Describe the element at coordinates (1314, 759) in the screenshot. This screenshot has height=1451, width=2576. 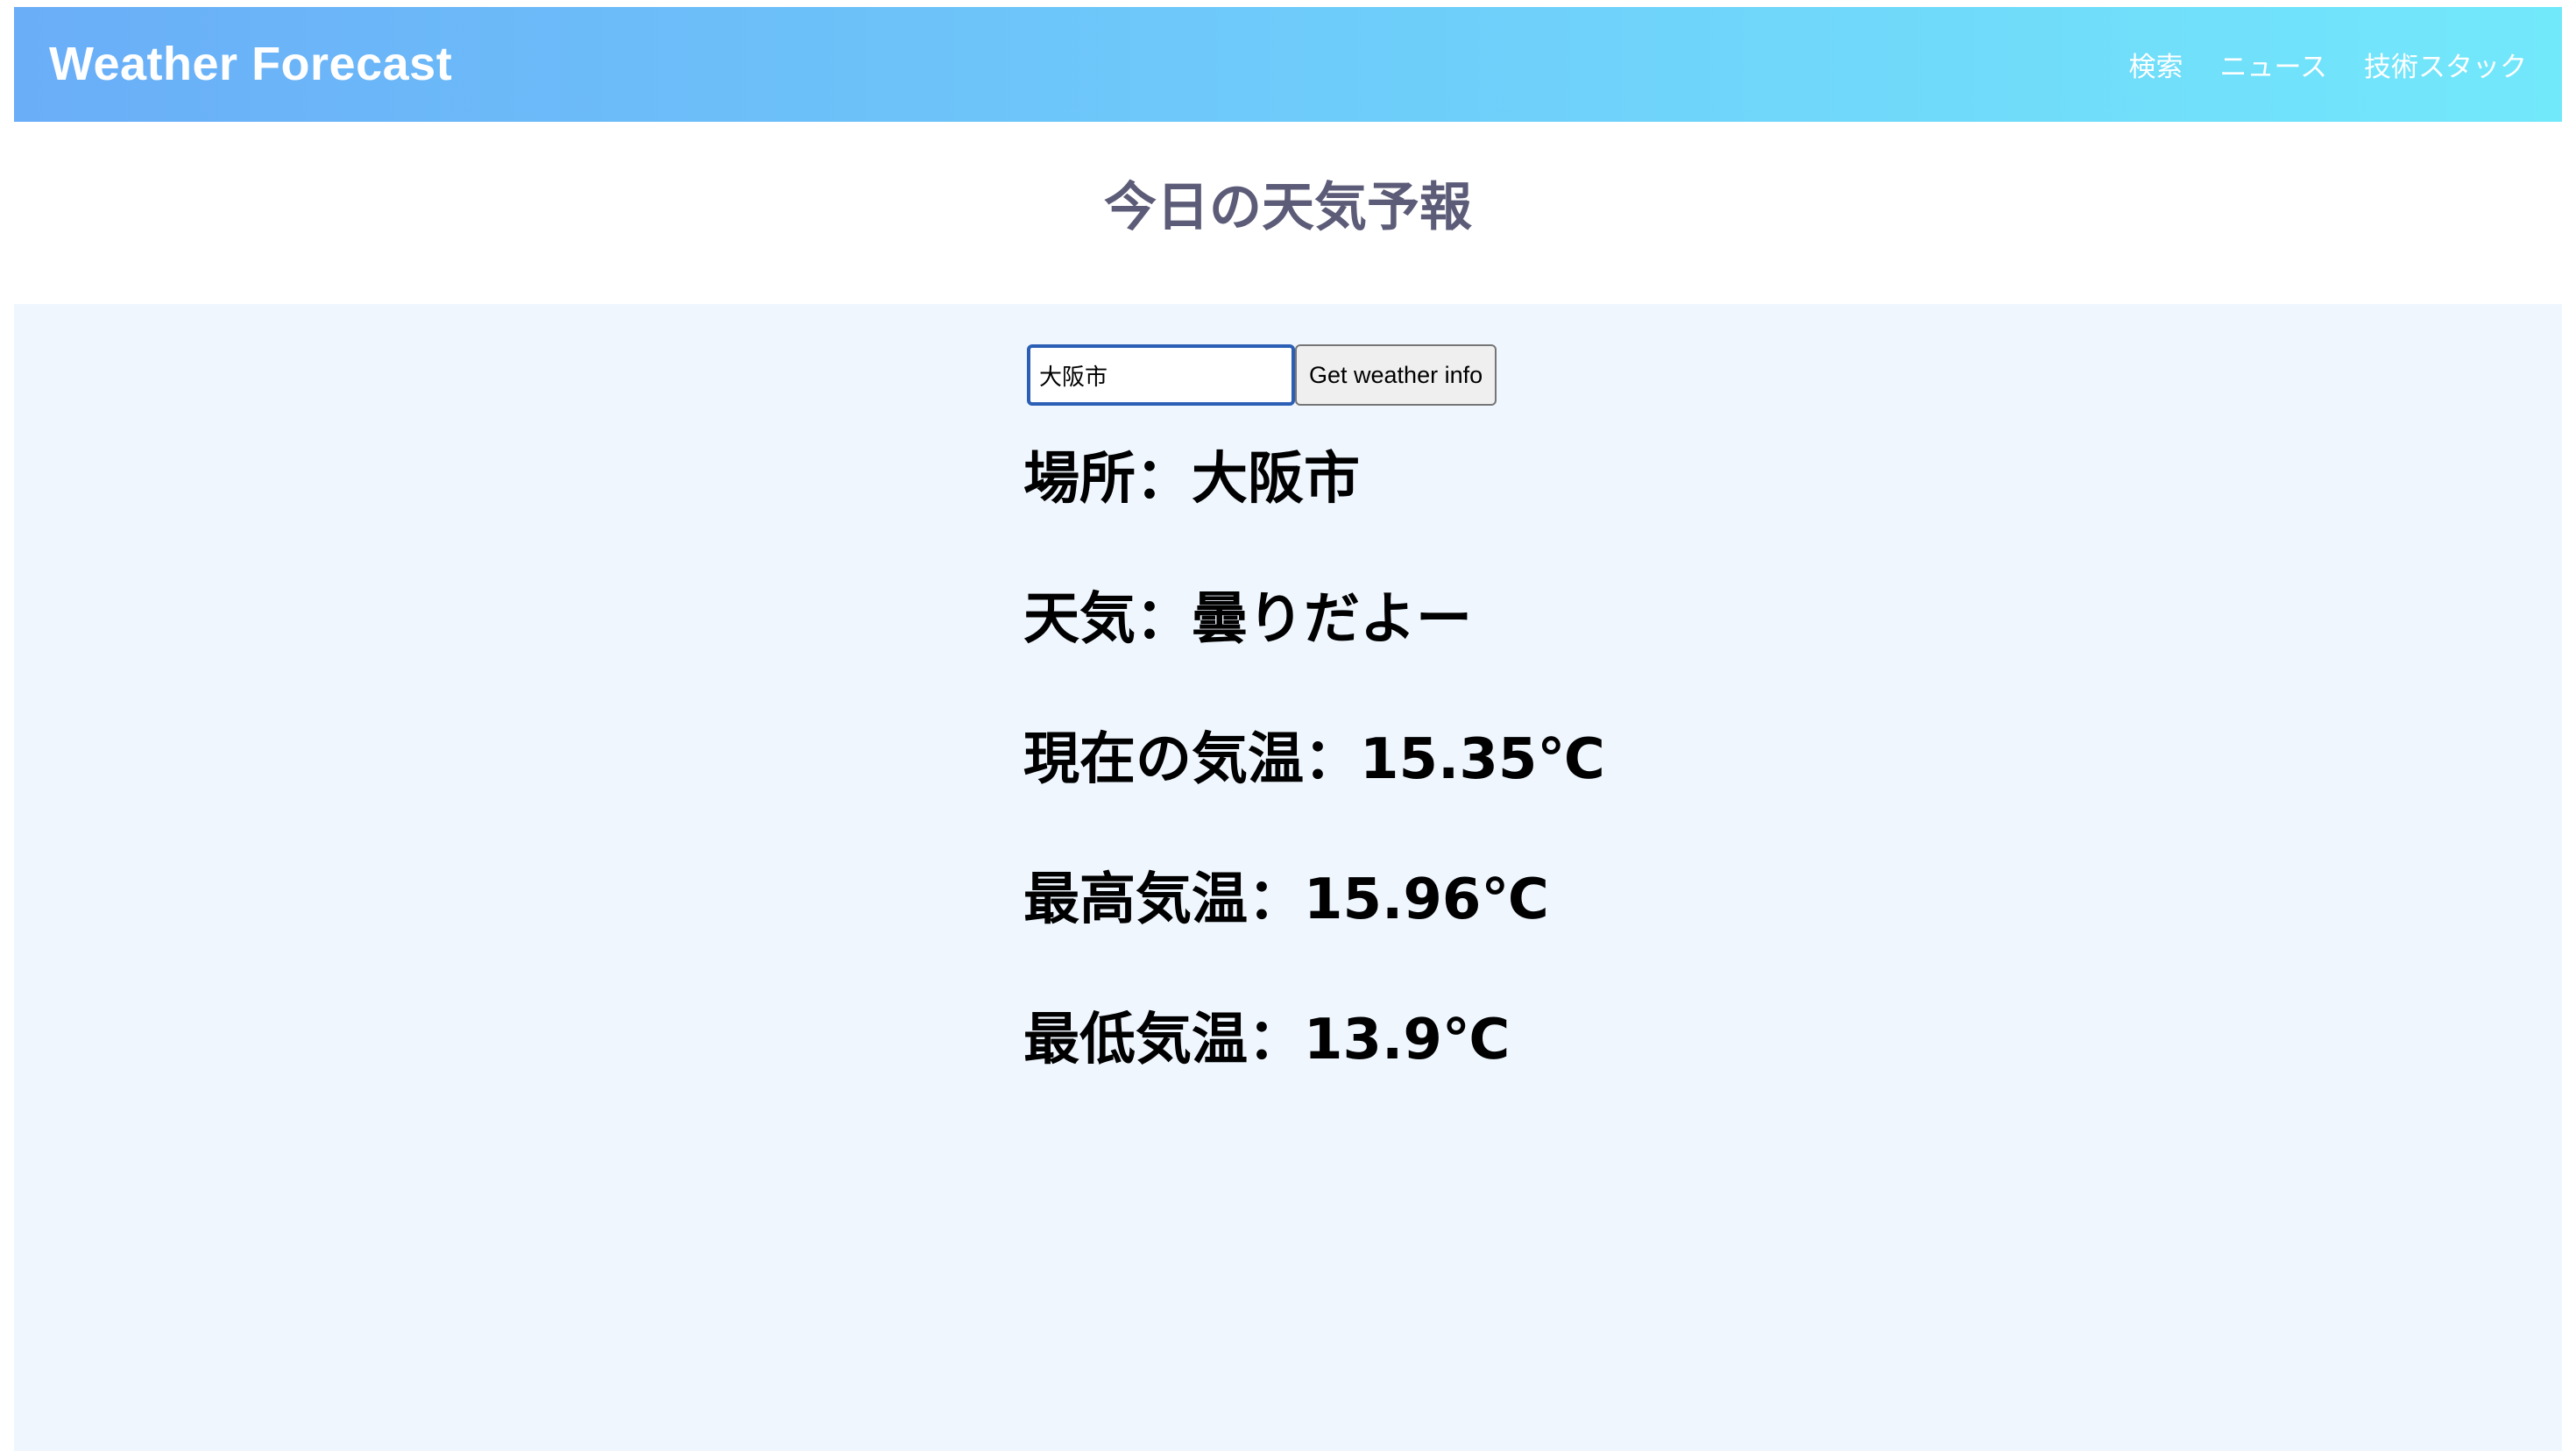
I see `current-temperature-text: 現在の気温：15.35℃` at that location.